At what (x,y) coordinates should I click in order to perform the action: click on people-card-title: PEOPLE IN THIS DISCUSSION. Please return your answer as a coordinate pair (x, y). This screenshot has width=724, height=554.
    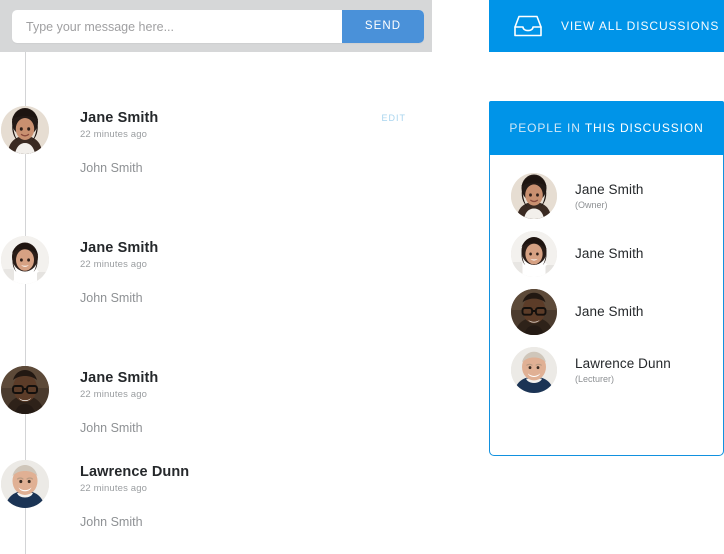
    Looking at the image, I should click on (606, 128).